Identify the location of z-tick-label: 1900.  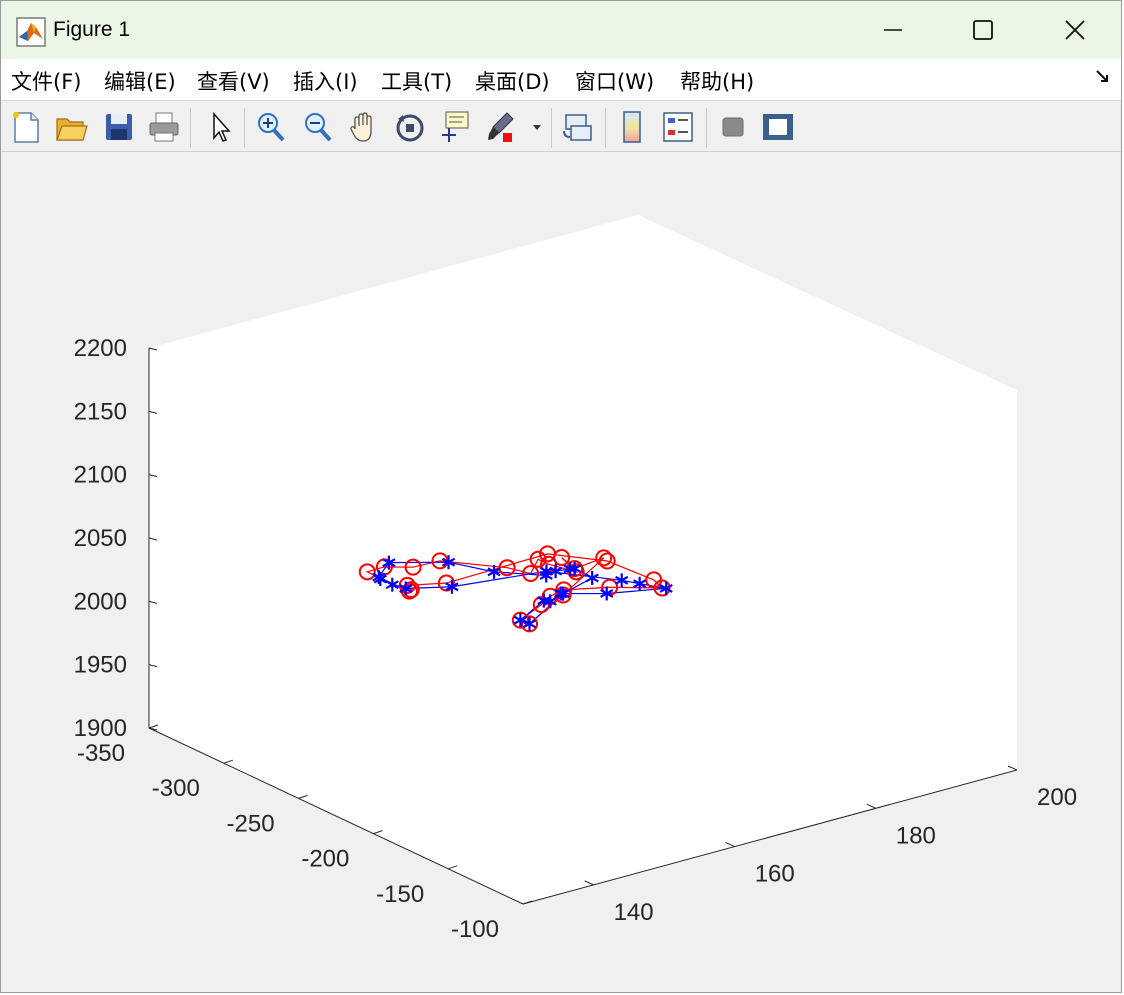
(100, 728).